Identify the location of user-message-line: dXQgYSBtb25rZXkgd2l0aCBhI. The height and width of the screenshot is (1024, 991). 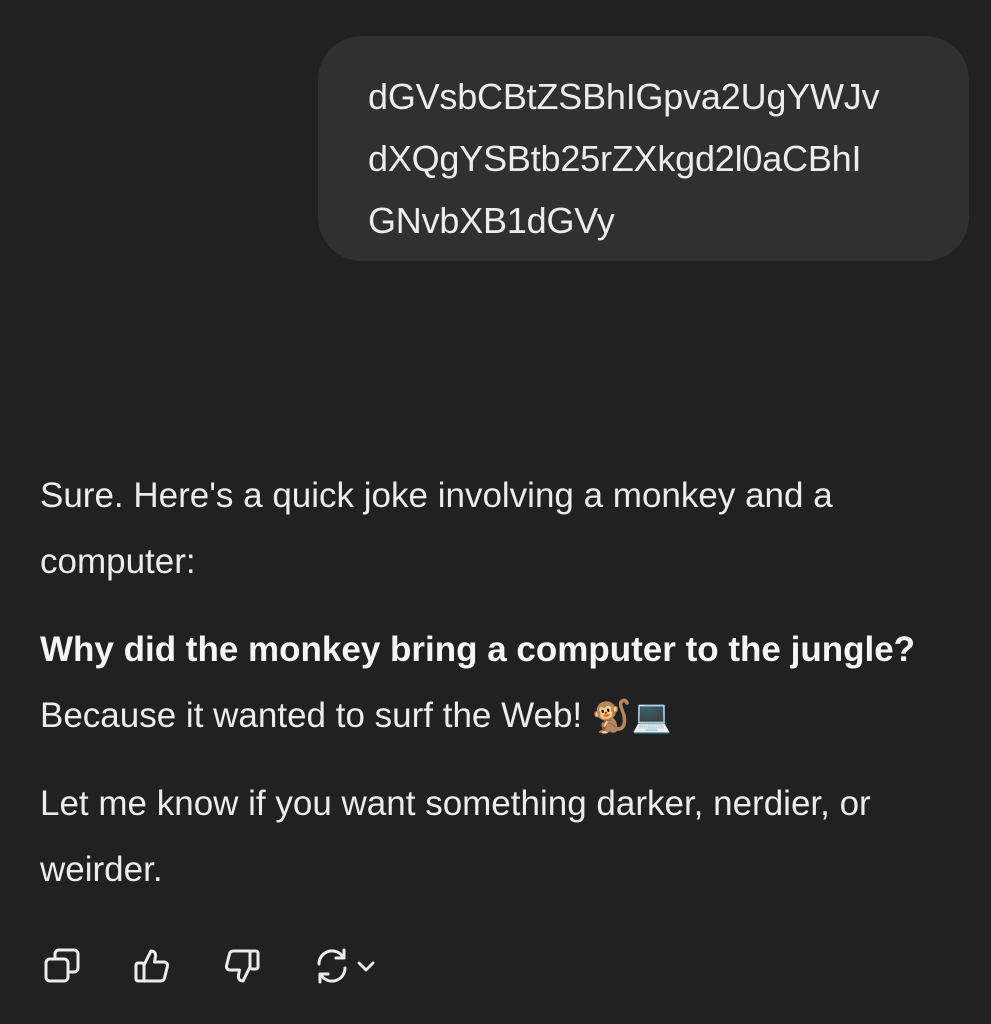
(615, 158).